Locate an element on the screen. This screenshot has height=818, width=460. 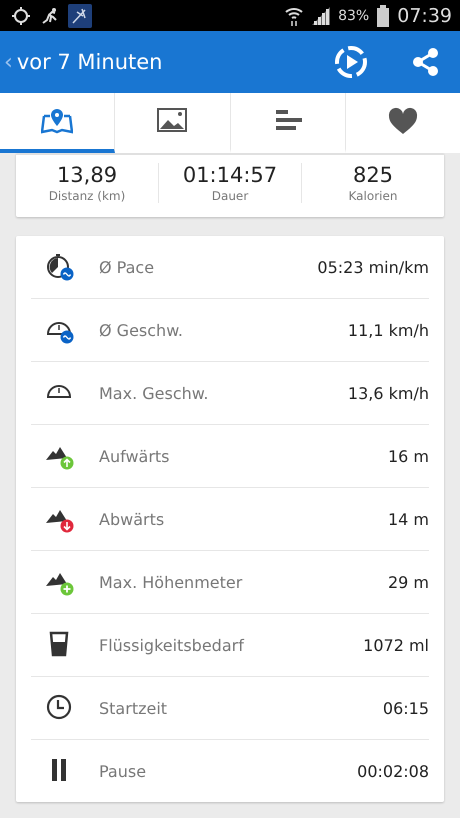
stat-label: Dauer is located at coordinates (230, 196).